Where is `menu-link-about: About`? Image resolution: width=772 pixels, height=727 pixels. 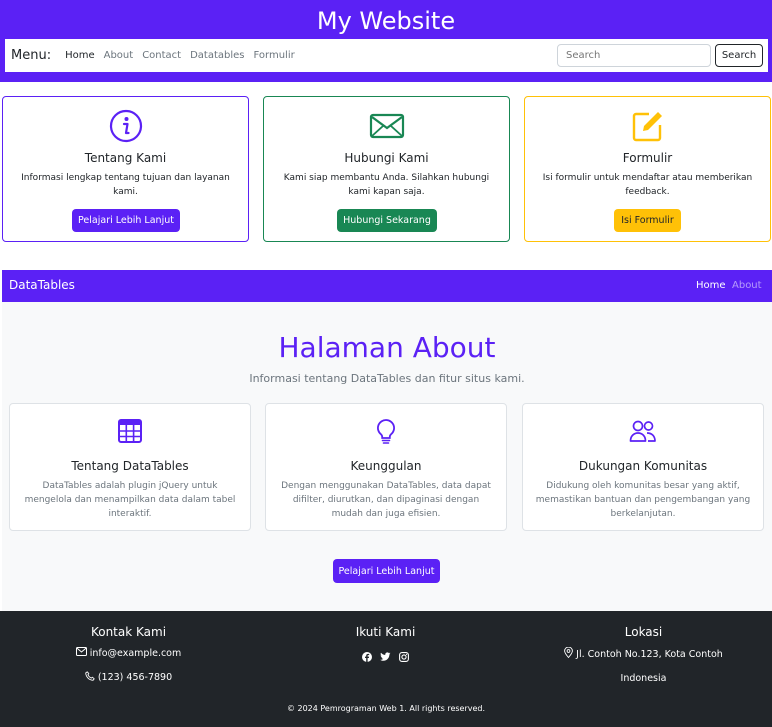
menu-link-about: About is located at coordinates (119, 55).